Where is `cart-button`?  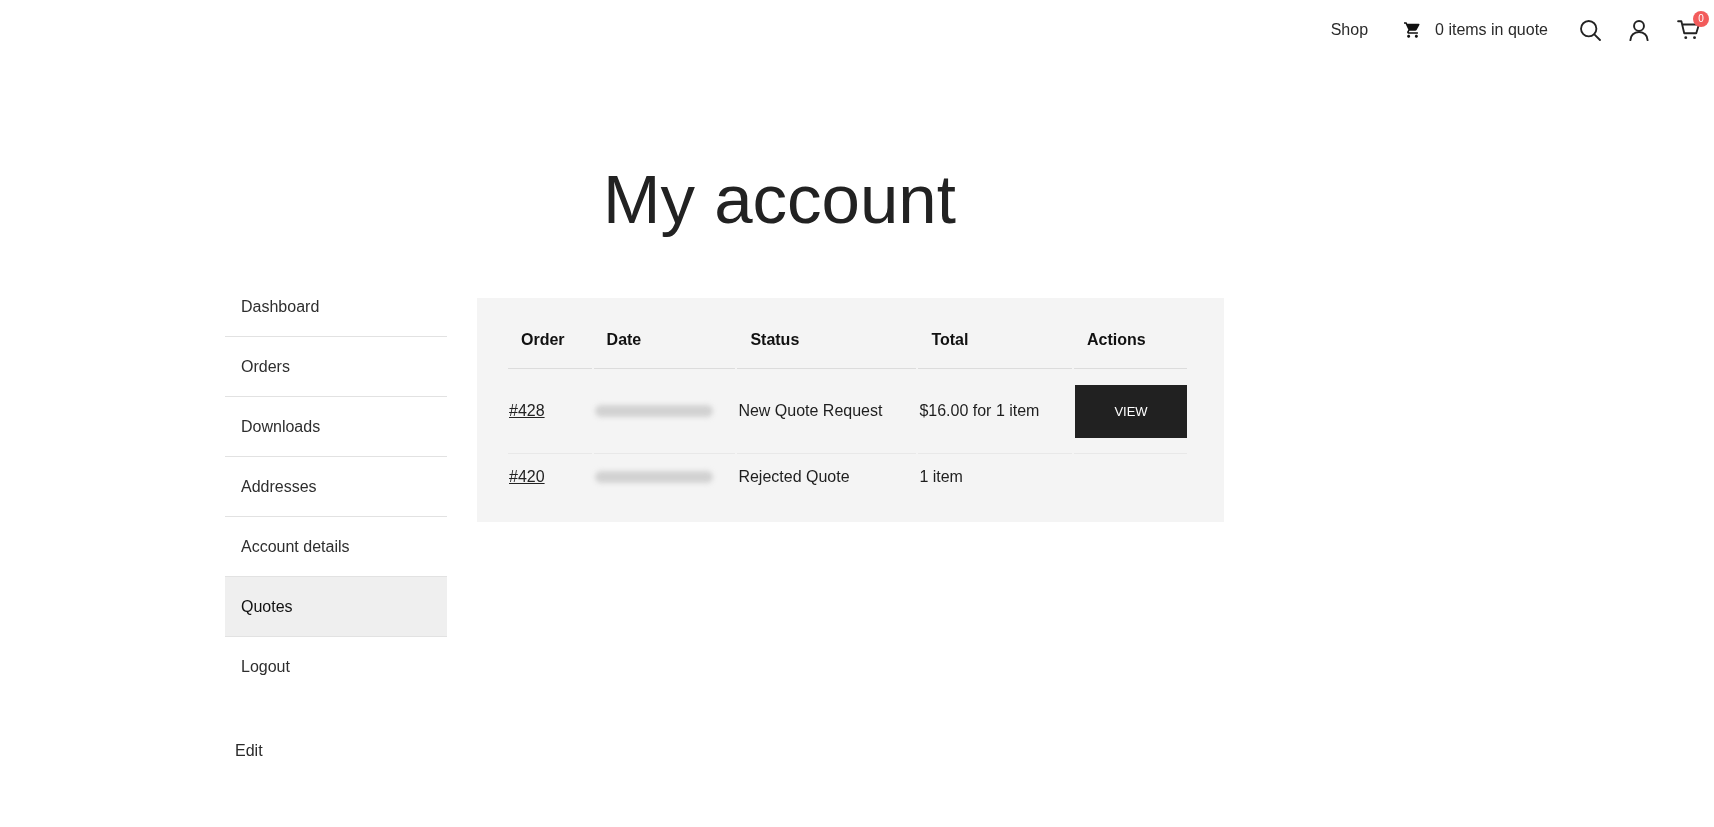
cart-button is located at coordinates (1688, 30).